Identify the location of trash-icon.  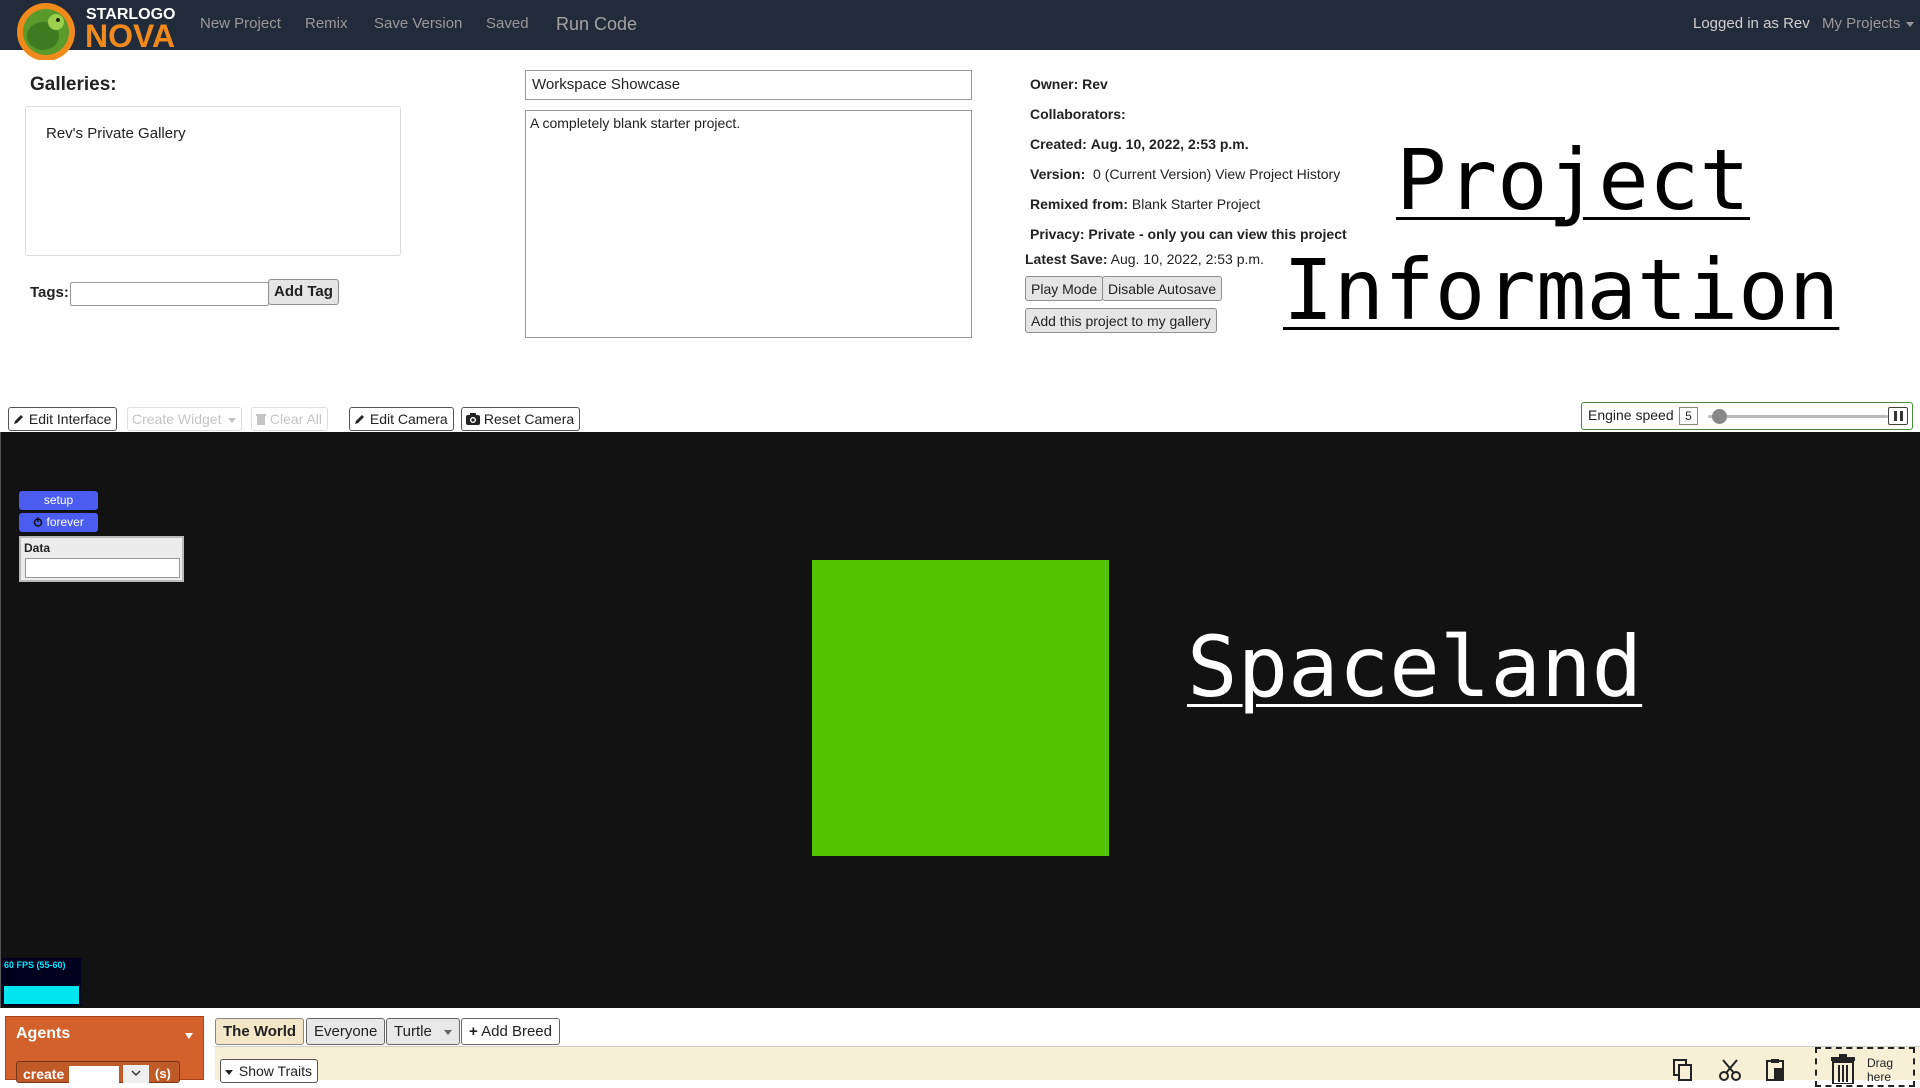
(261, 419).